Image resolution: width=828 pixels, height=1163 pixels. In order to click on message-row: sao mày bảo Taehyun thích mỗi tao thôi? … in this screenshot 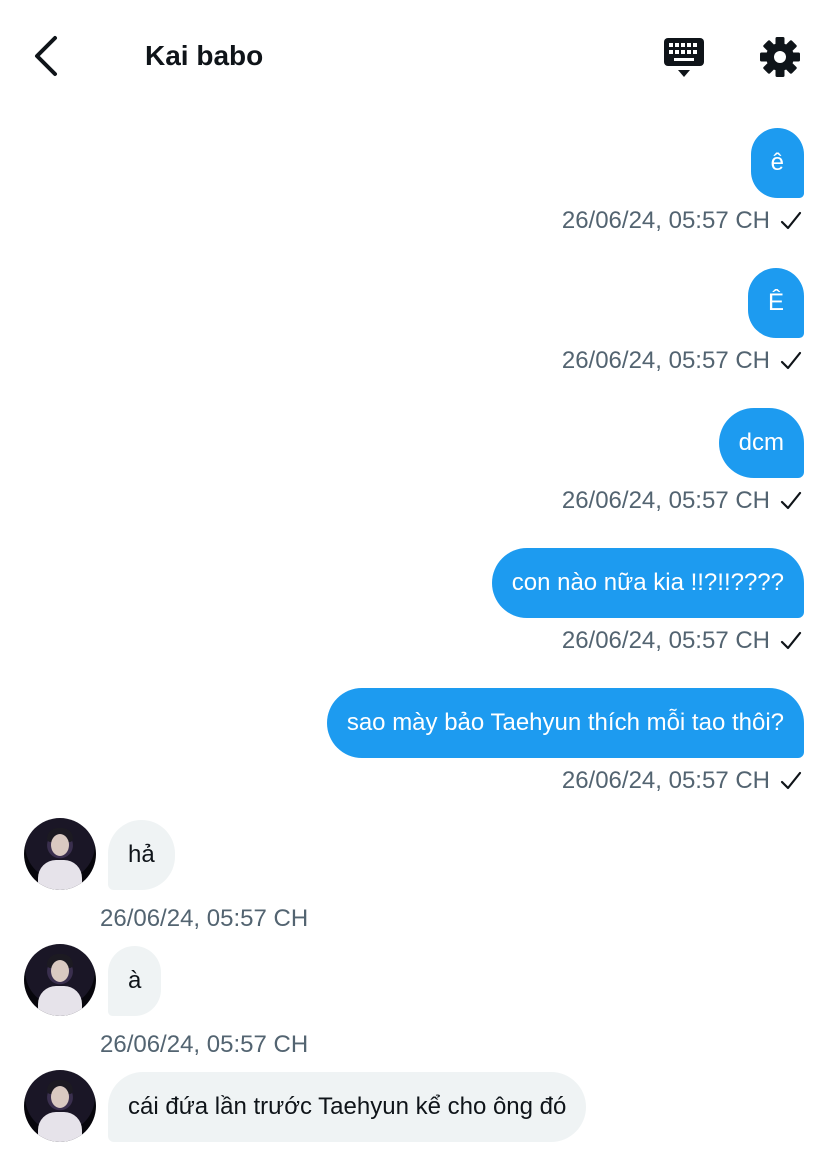, I will do `click(414, 740)`.